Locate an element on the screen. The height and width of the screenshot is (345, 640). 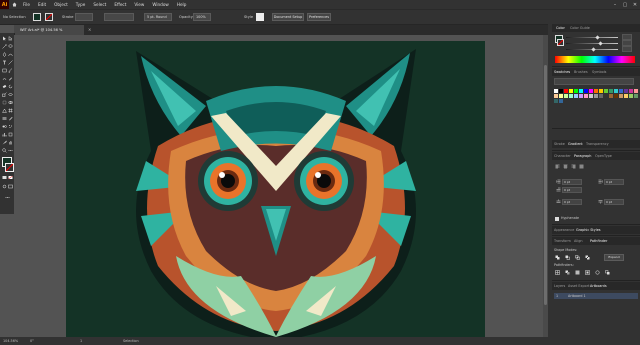
justify-icon is located at coordinates (581, 166).